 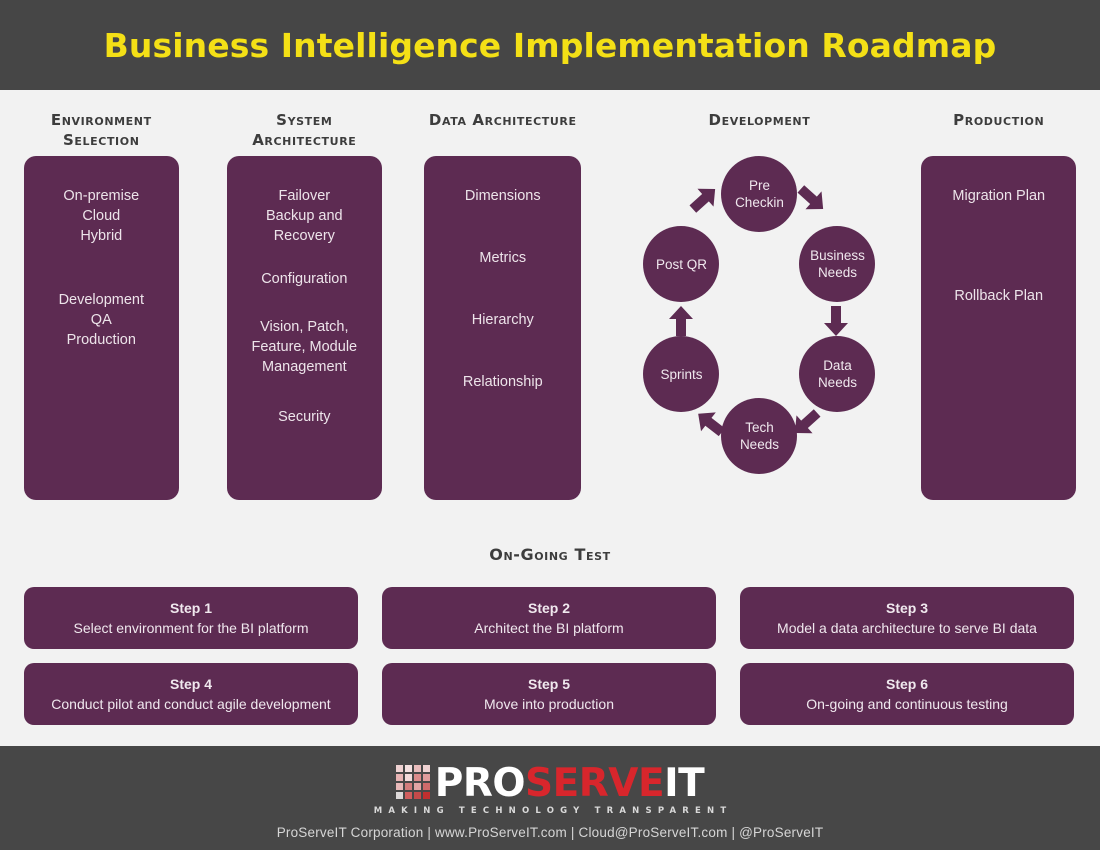 I want to click on step-box-6: Step 6 On-going and continuous testing, so click(x=907, y=694).